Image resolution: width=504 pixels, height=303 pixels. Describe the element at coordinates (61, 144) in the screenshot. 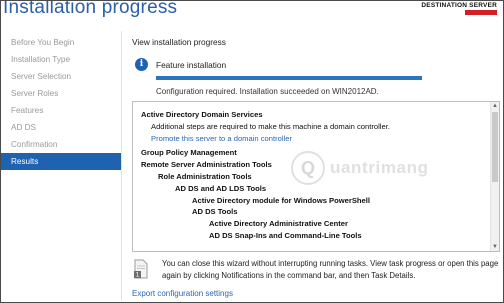

I see `nav-item-confirmation: Confirmation` at that location.